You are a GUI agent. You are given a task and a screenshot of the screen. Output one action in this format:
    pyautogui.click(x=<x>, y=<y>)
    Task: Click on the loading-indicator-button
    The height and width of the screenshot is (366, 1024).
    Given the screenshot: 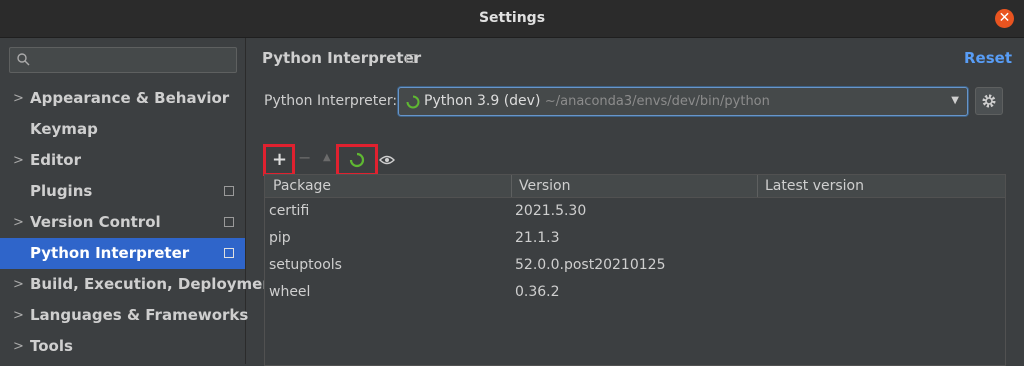 What is the action you would take?
    pyautogui.click(x=357, y=160)
    